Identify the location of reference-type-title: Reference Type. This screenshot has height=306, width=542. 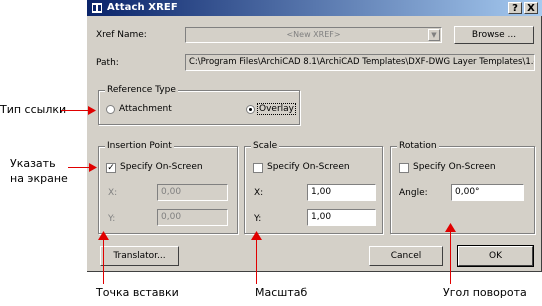
(141, 90).